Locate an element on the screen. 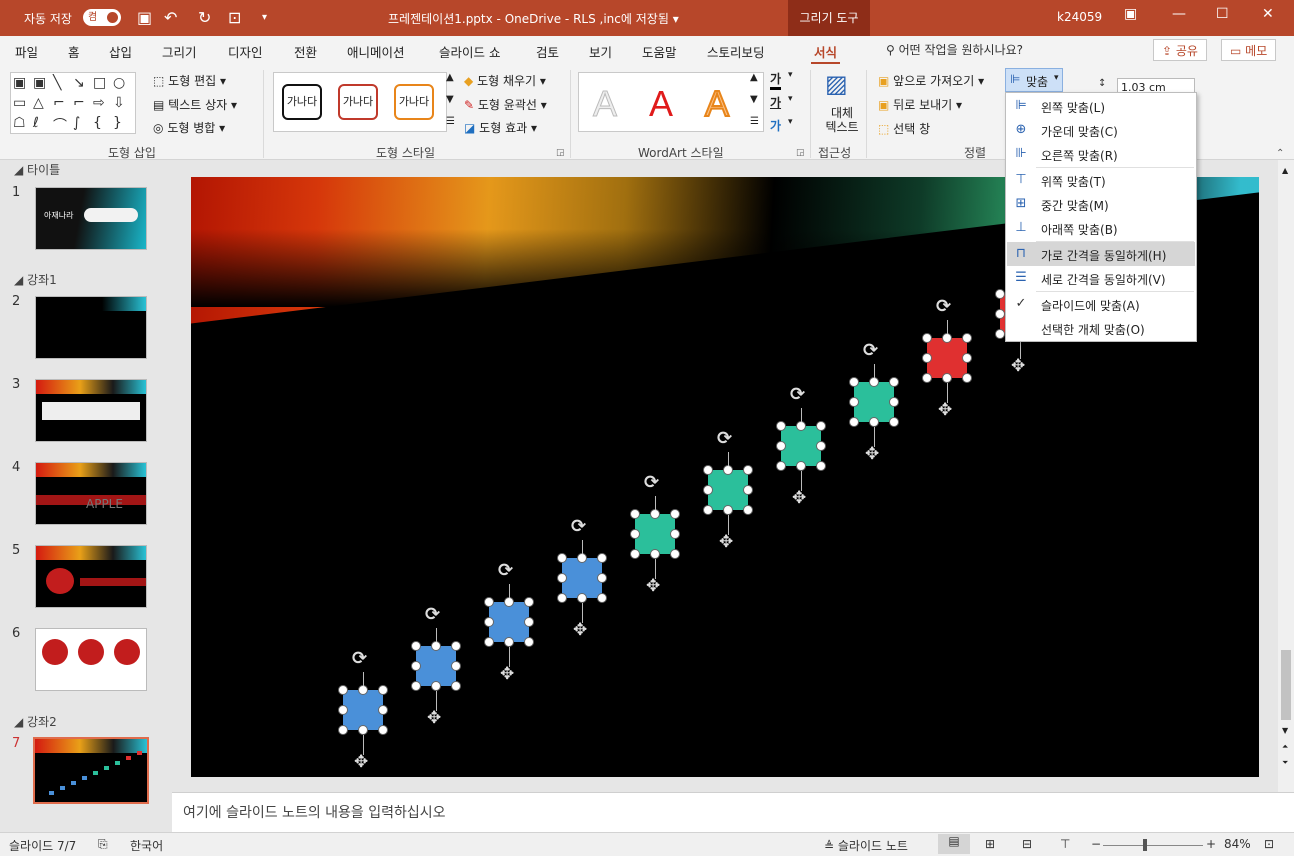 The height and width of the screenshot is (856, 1294). text-outline-dropdown-icon: ▾ is located at coordinates (790, 99).